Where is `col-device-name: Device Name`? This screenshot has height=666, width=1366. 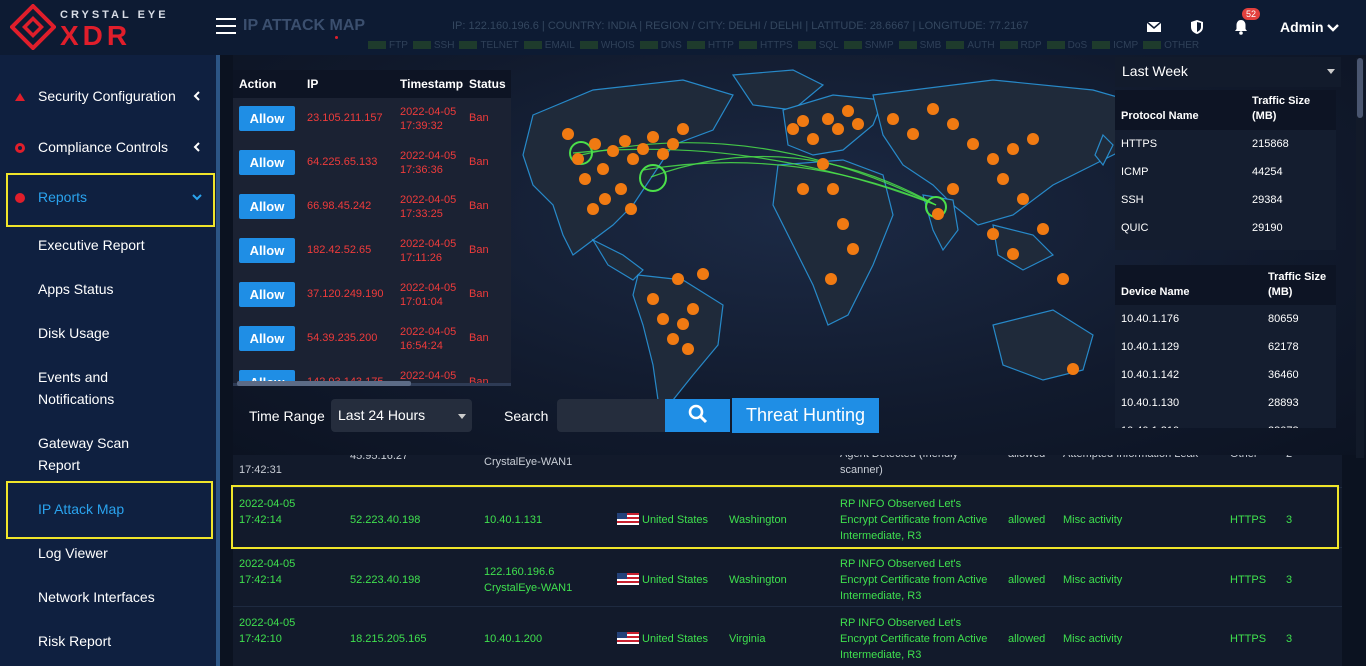 col-device-name: Device Name is located at coordinates (1155, 292).